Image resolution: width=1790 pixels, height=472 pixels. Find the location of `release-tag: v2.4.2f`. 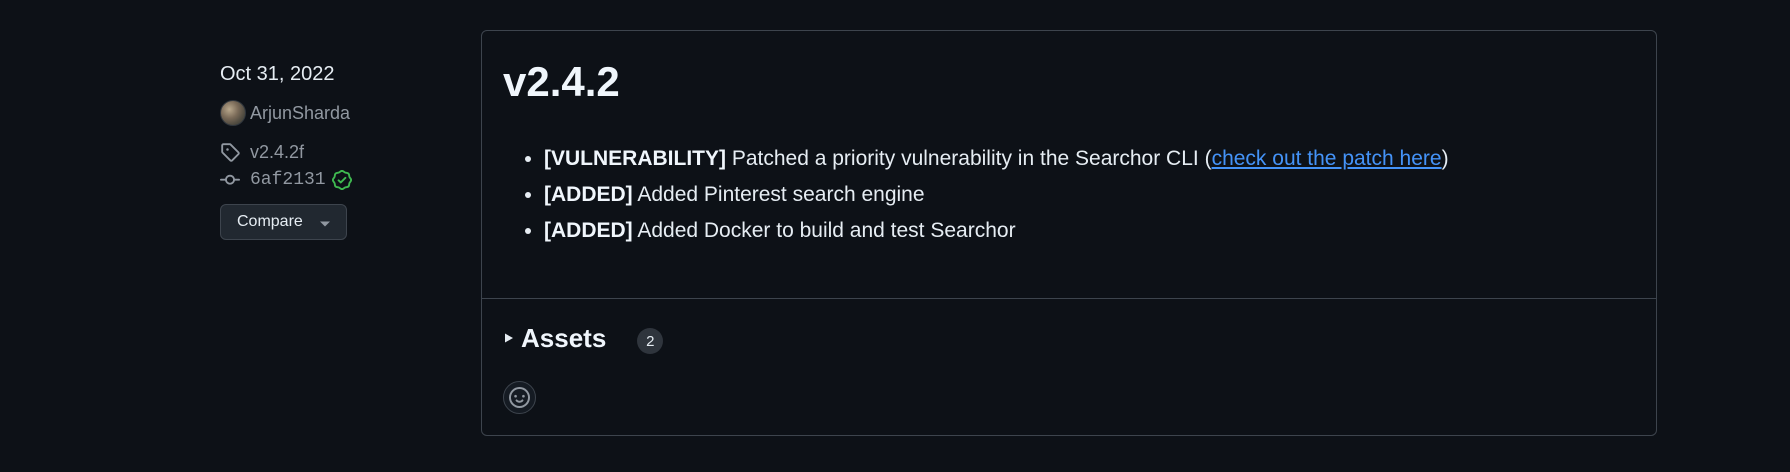

release-tag: v2.4.2f is located at coordinates (345, 152).